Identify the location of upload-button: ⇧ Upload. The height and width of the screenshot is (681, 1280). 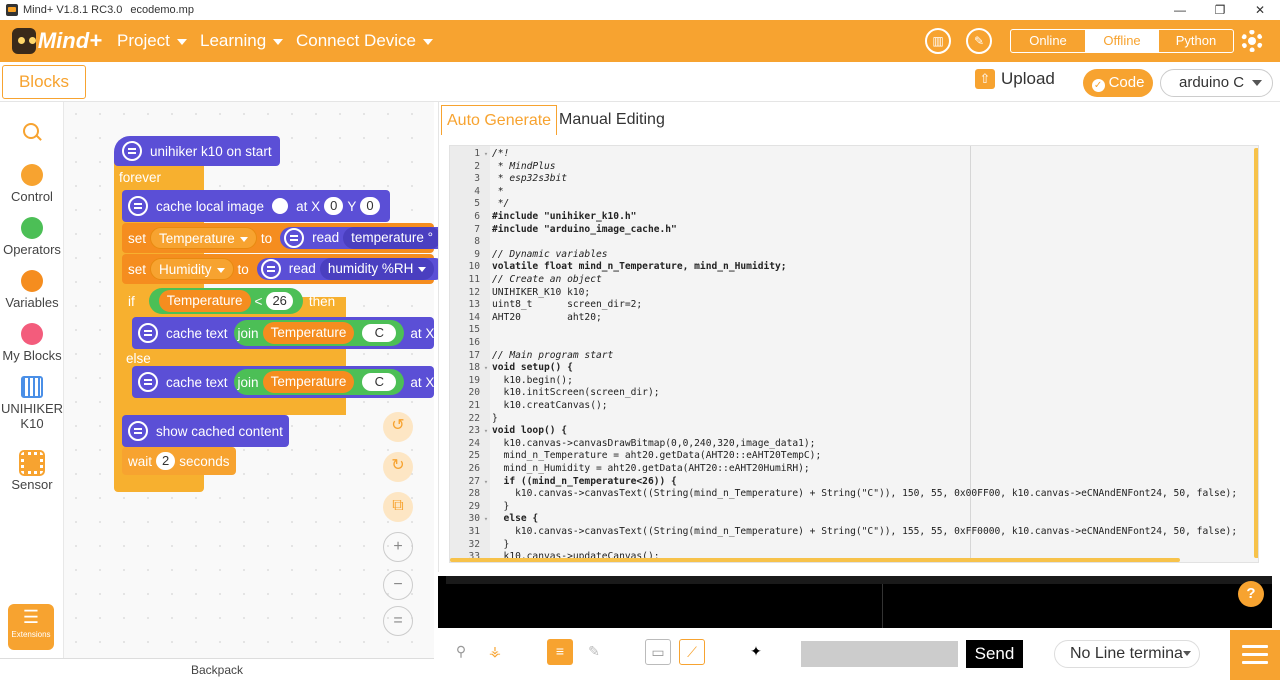
(1015, 79).